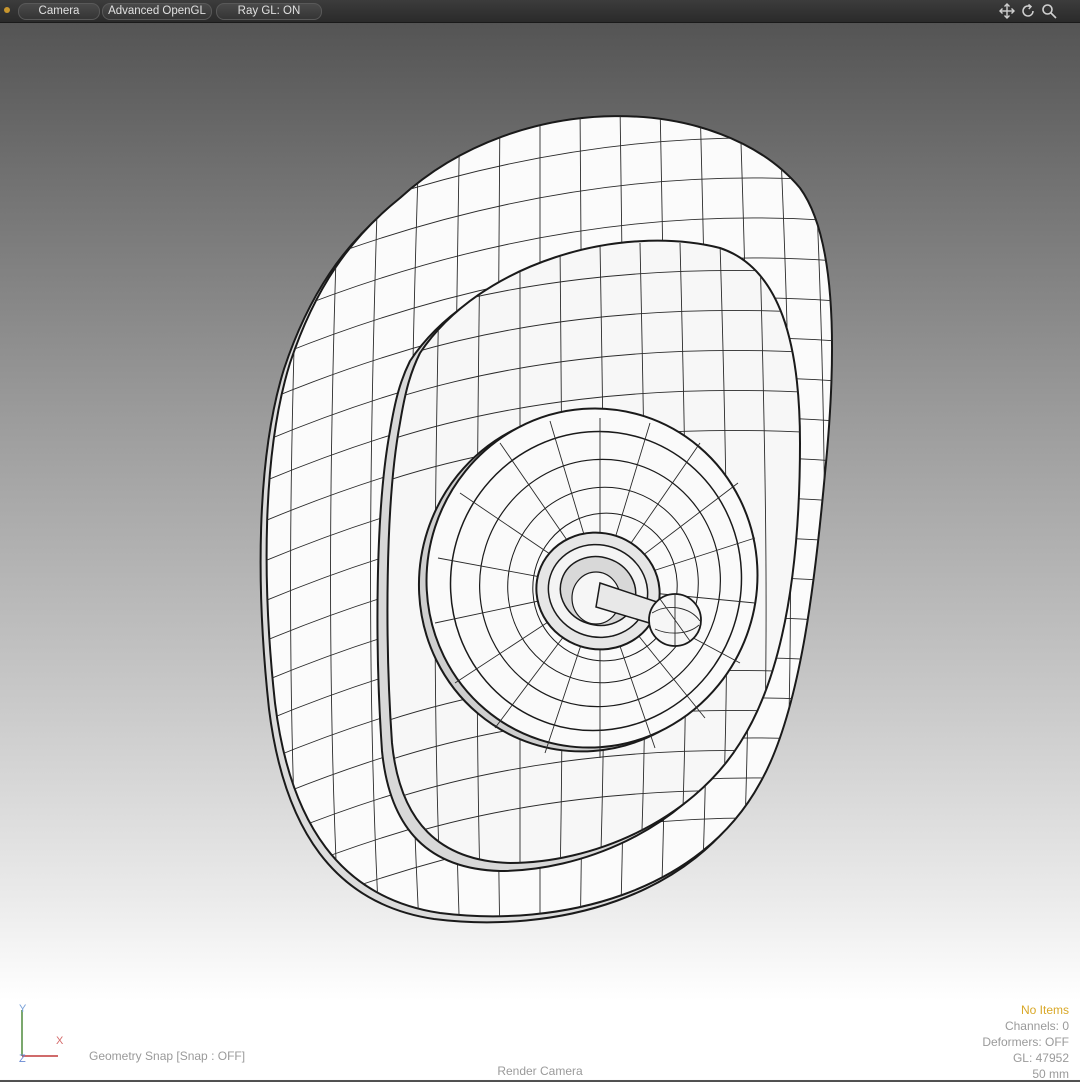 This screenshot has width=1080, height=1082. I want to click on rotate-view-icon, so click(1028, 11).